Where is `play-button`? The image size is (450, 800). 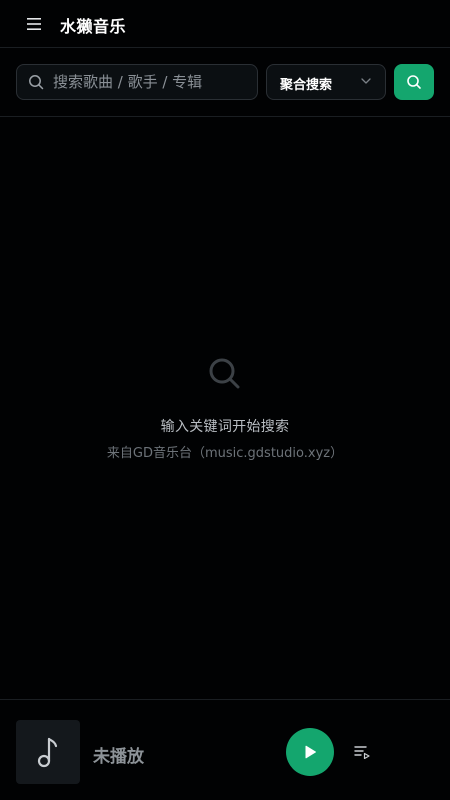
play-button is located at coordinates (310, 752).